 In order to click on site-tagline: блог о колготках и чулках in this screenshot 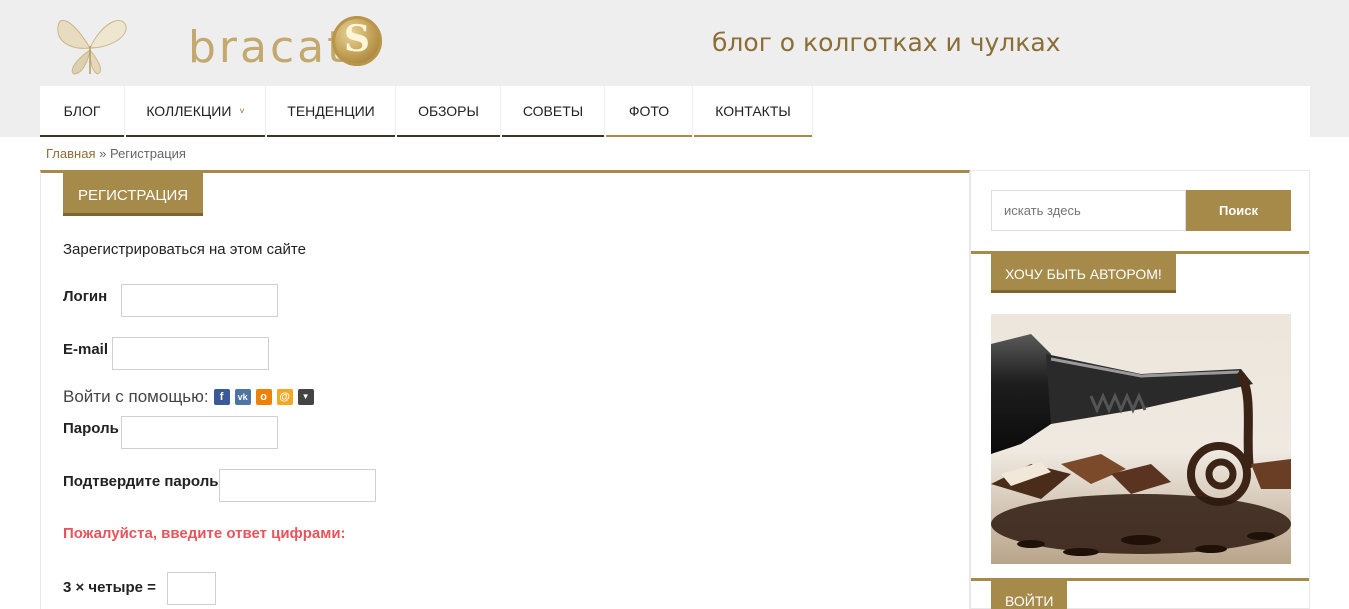, I will do `click(886, 42)`.